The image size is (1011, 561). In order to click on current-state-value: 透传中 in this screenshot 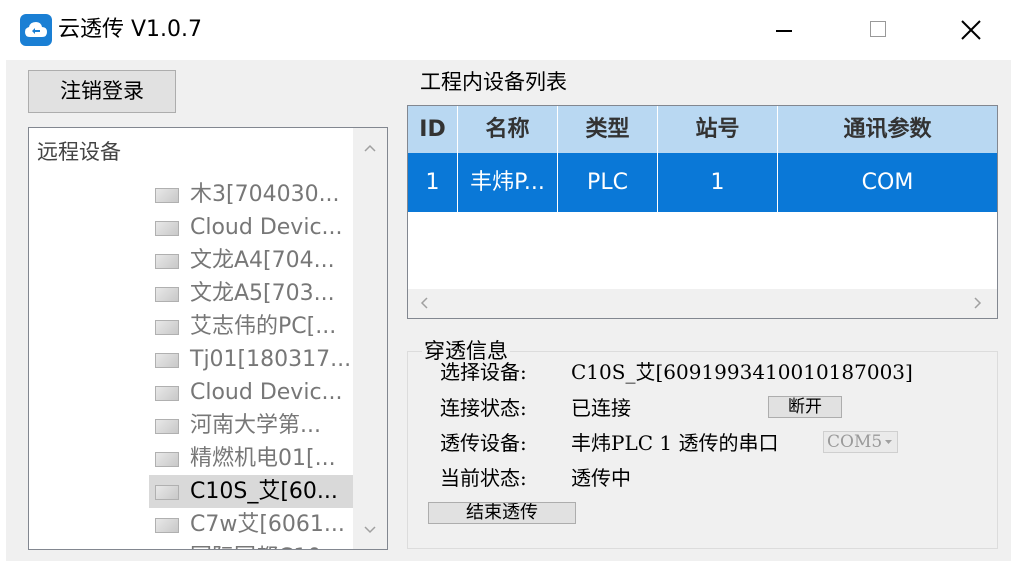, I will do `click(601, 478)`.